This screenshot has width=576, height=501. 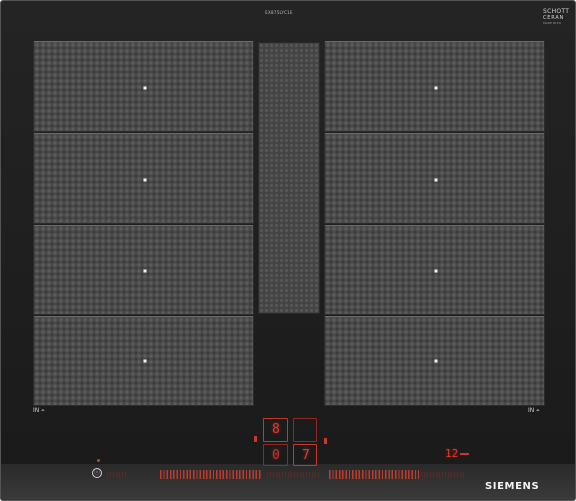 What do you see at coordinates (325, 441) in the screenshot?
I see `zone-indicator-right` at bounding box center [325, 441].